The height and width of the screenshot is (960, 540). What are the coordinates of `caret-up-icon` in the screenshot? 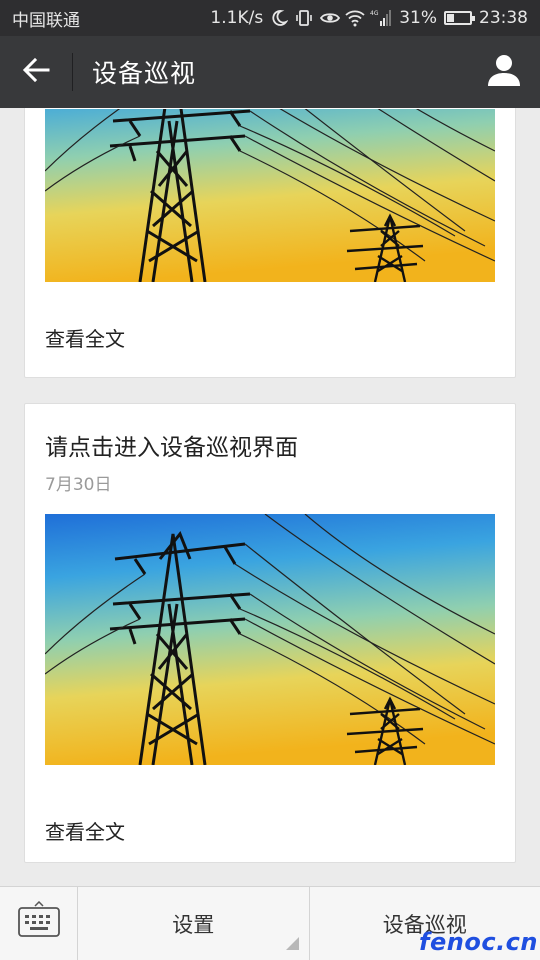 It's located at (39, 904).